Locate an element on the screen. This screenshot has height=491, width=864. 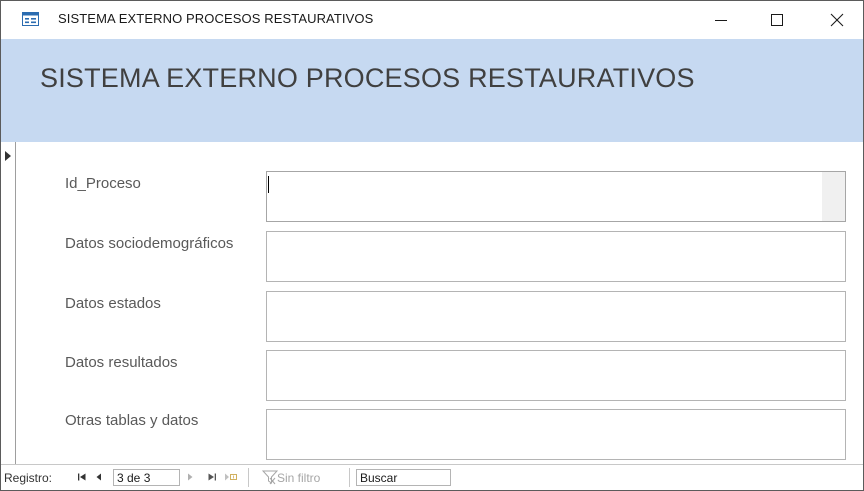
new-record-button is located at coordinates (231, 477).